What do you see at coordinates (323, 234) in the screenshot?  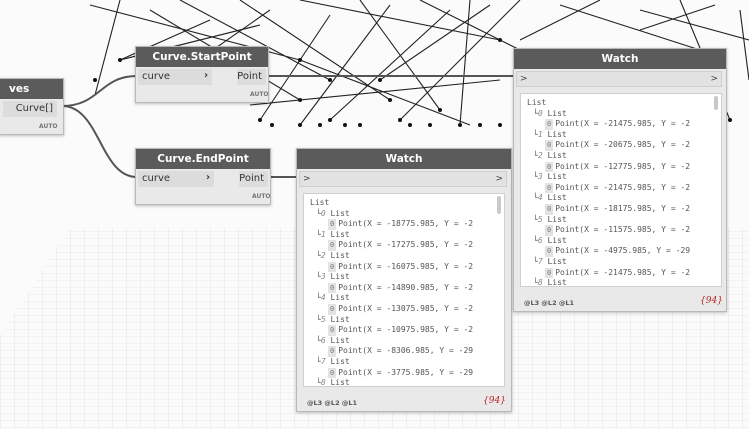 I see `list-index: 1` at bounding box center [323, 234].